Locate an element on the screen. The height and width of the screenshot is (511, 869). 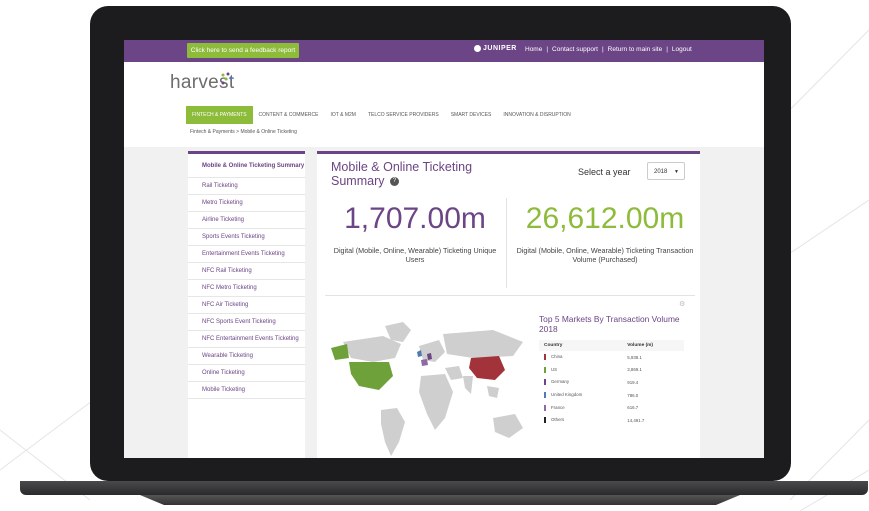
juniper-logo: JUNIPER is located at coordinates (495, 48).